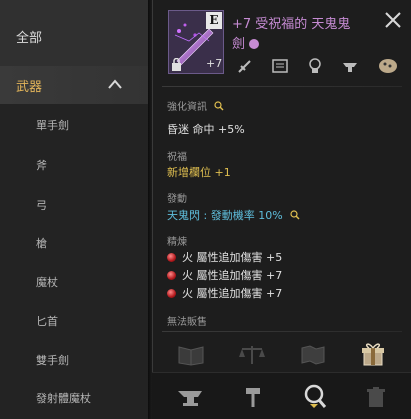  I want to click on scale-icon, so click(252, 355).